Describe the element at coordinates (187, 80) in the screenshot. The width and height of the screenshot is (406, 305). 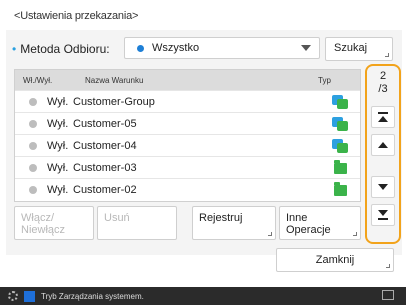
I see `list-header: Wł./Wył. Nazwa Warunku Typ` at that location.